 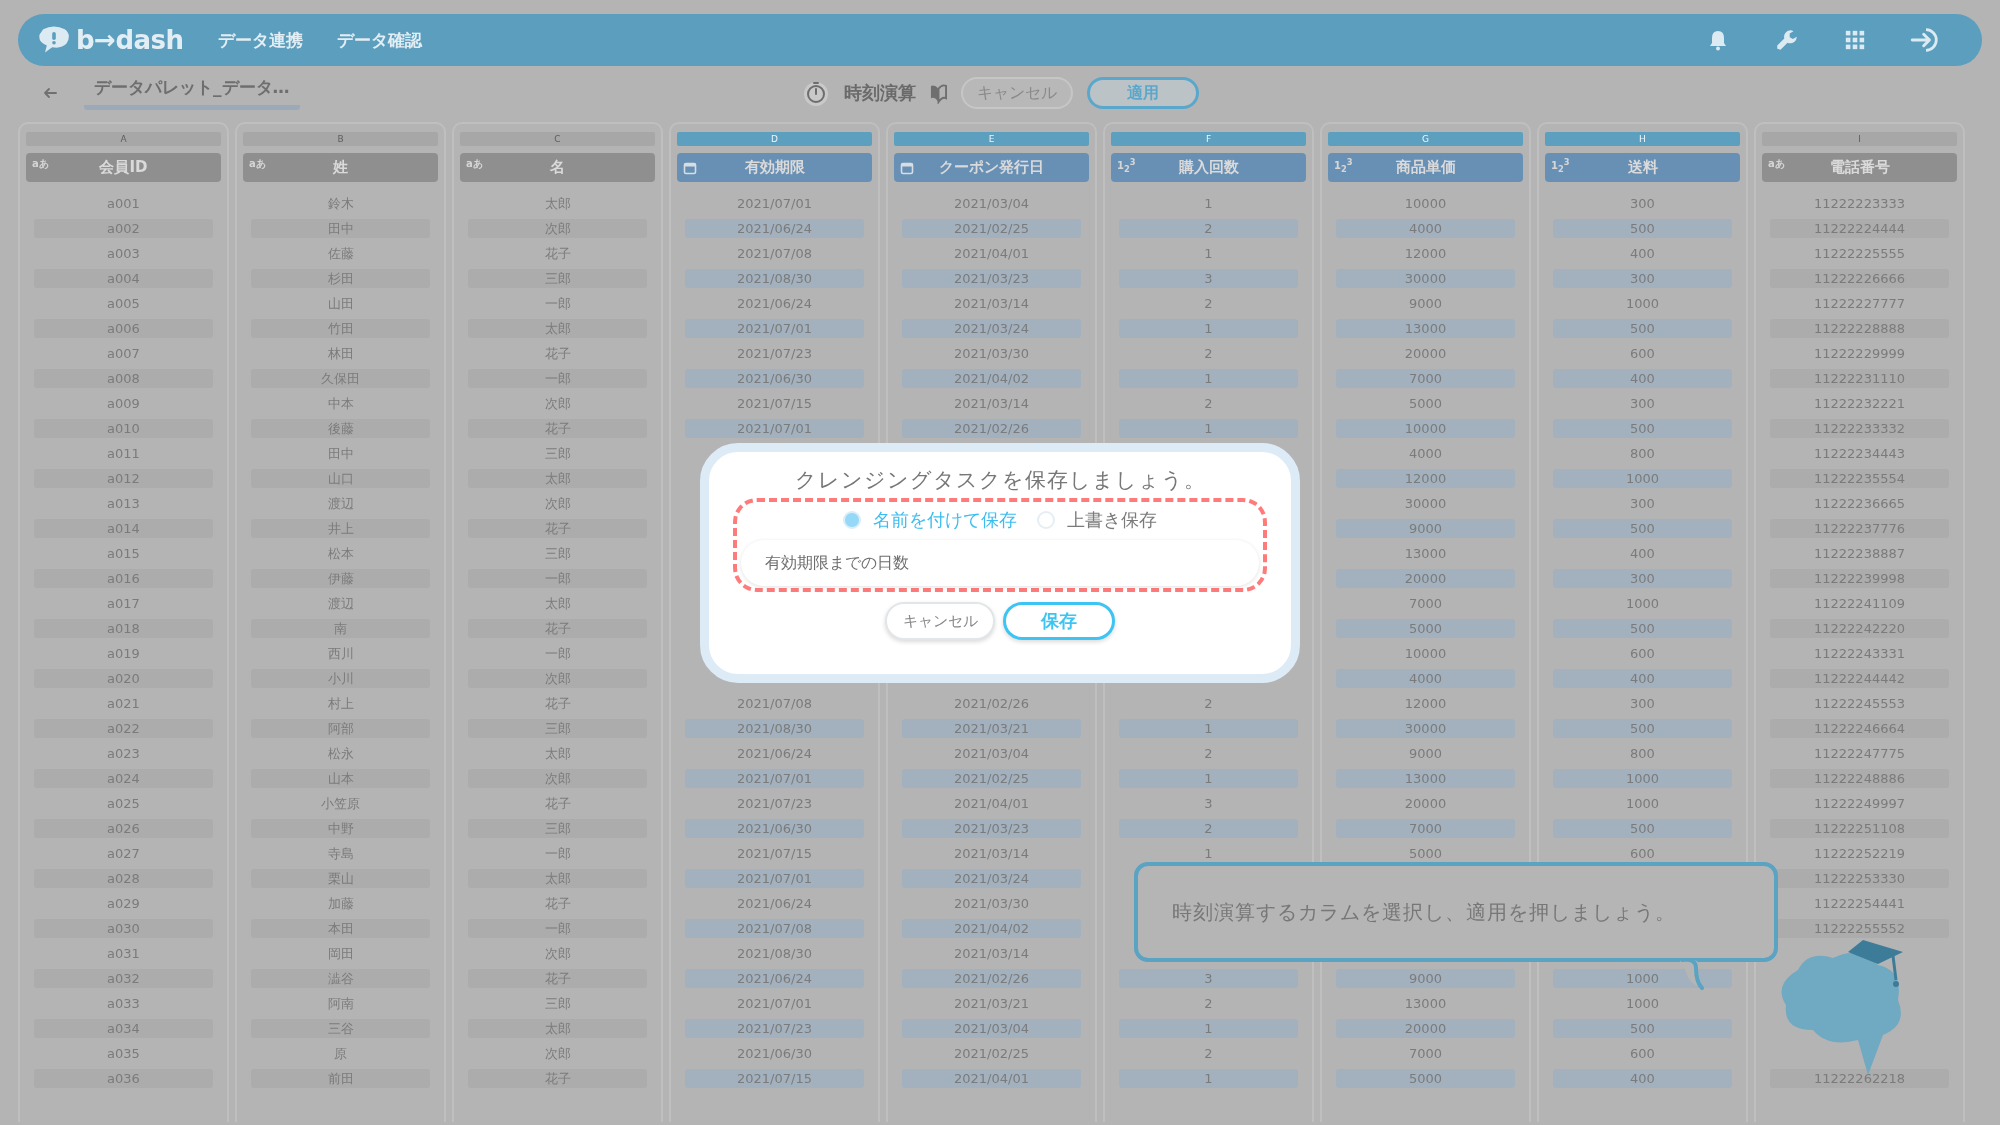 I want to click on name-field: 有効期限までの日数, so click(x=1000, y=563).